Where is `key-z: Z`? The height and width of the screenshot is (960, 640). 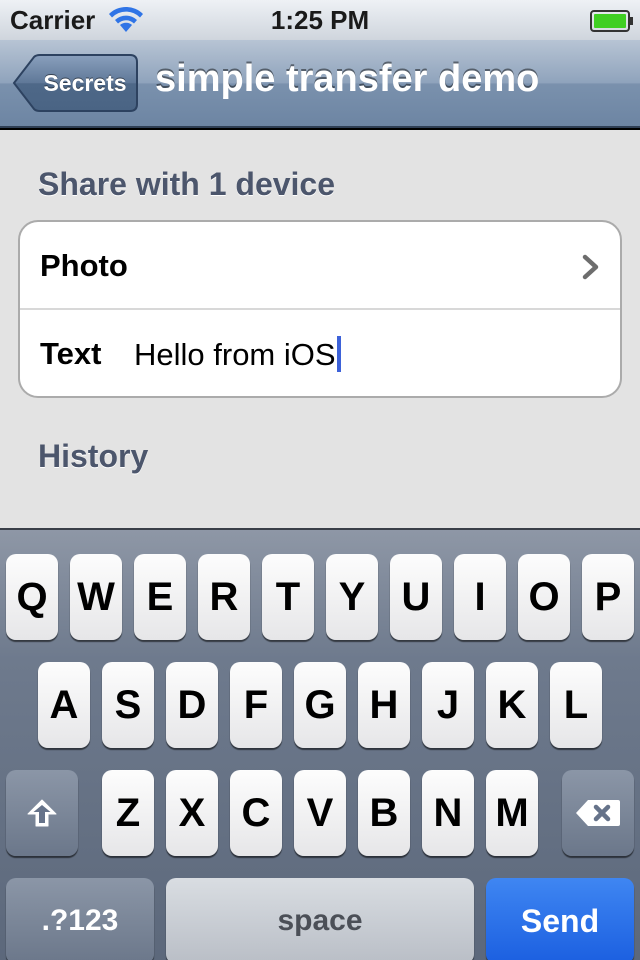 key-z: Z is located at coordinates (128, 813).